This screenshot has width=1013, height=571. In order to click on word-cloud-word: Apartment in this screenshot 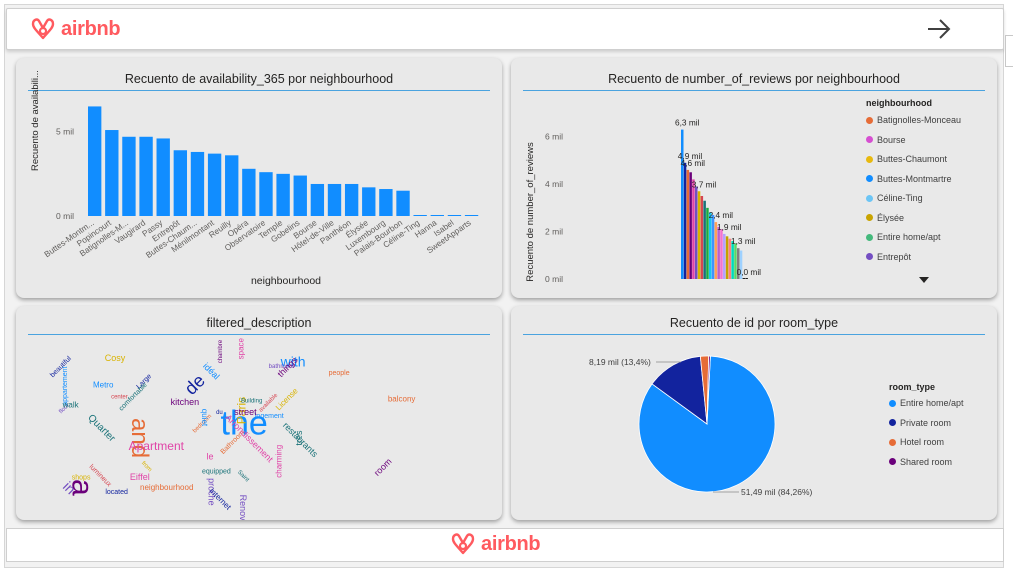, I will do `click(157, 446)`.